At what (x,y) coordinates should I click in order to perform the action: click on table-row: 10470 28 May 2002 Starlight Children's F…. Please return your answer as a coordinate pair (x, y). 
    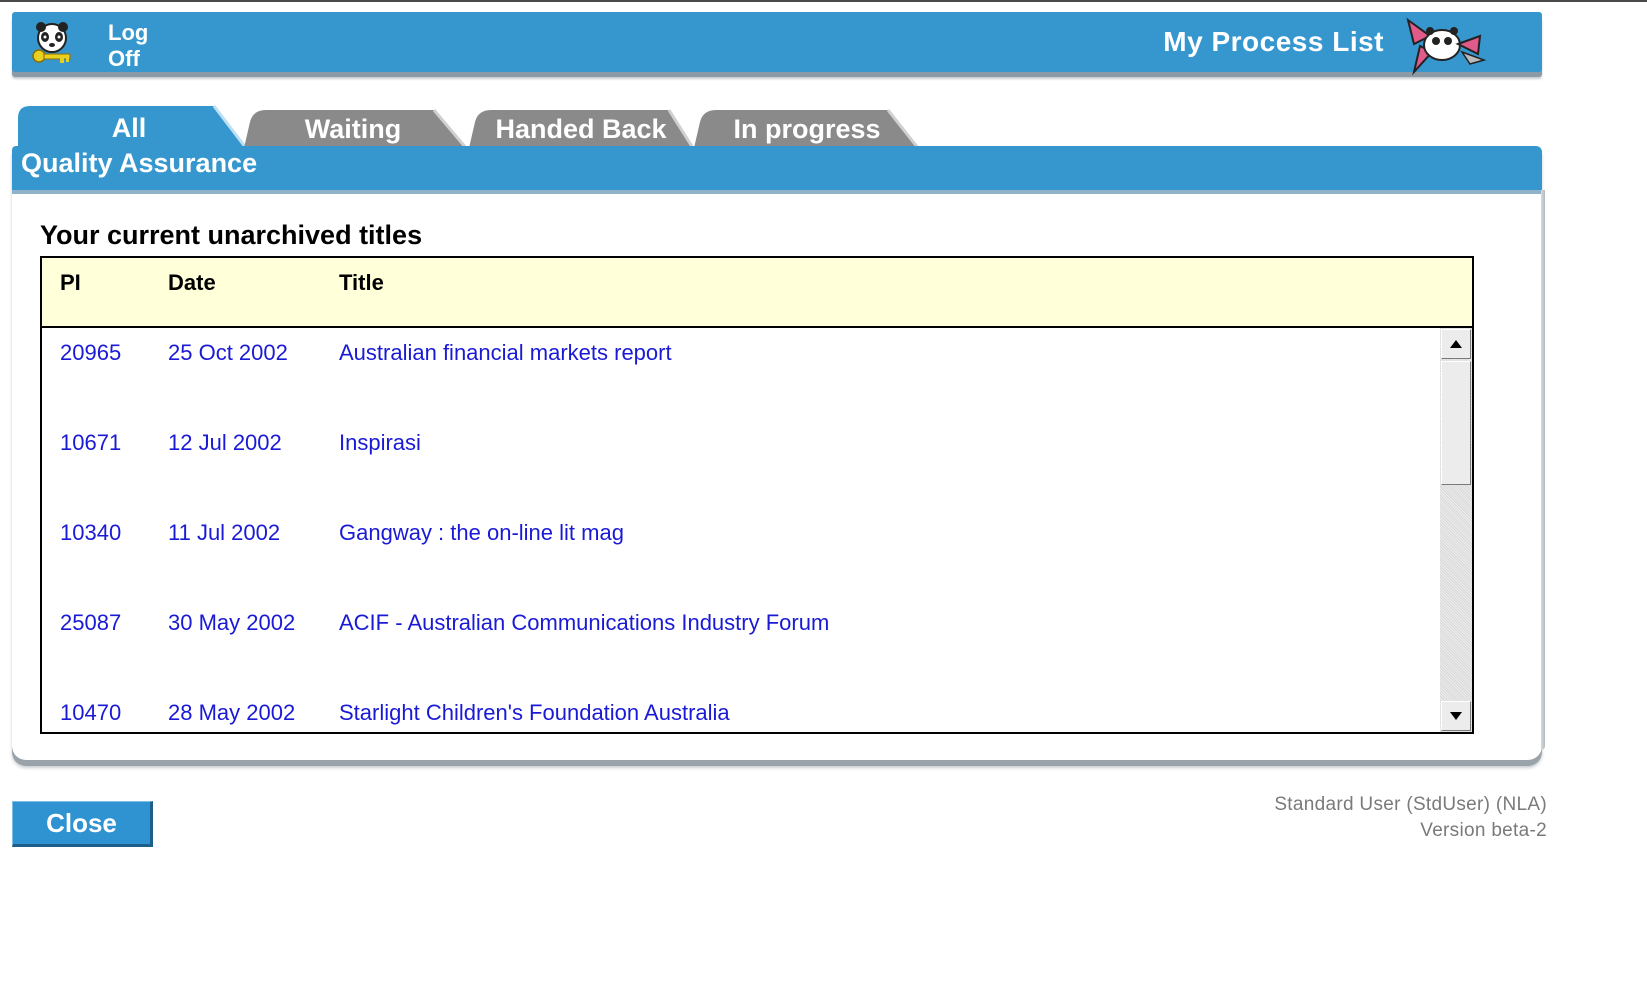
    Looking at the image, I should click on (740, 710).